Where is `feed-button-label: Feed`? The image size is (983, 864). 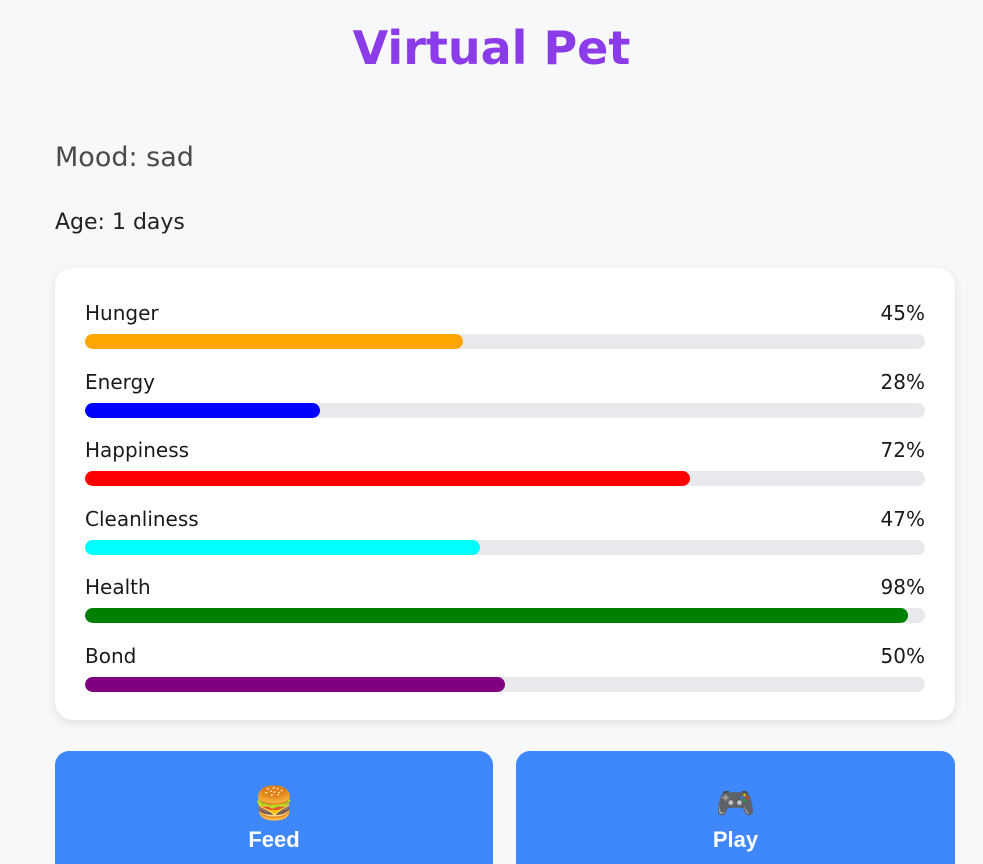 feed-button-label: Feed is located at coordinates (274, 839).